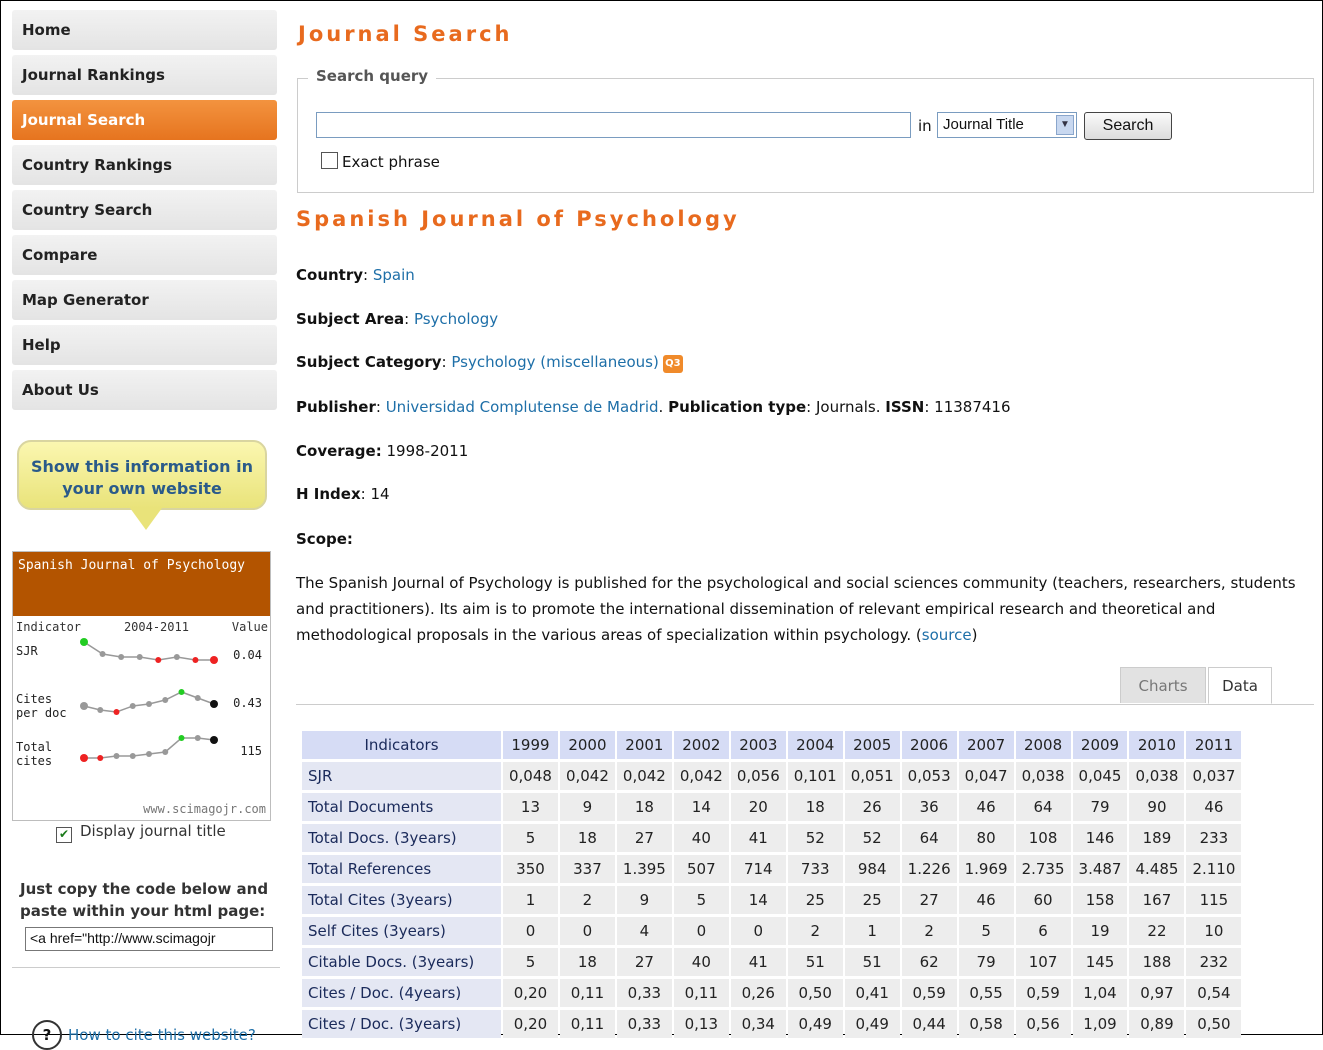 Image resolution: width=1323 pixels, height=1050 pixels. Describe the element at coordinates (141, 584) in the screenshot. I see `widget-title: Spanish Journal of Psychology` at that location.